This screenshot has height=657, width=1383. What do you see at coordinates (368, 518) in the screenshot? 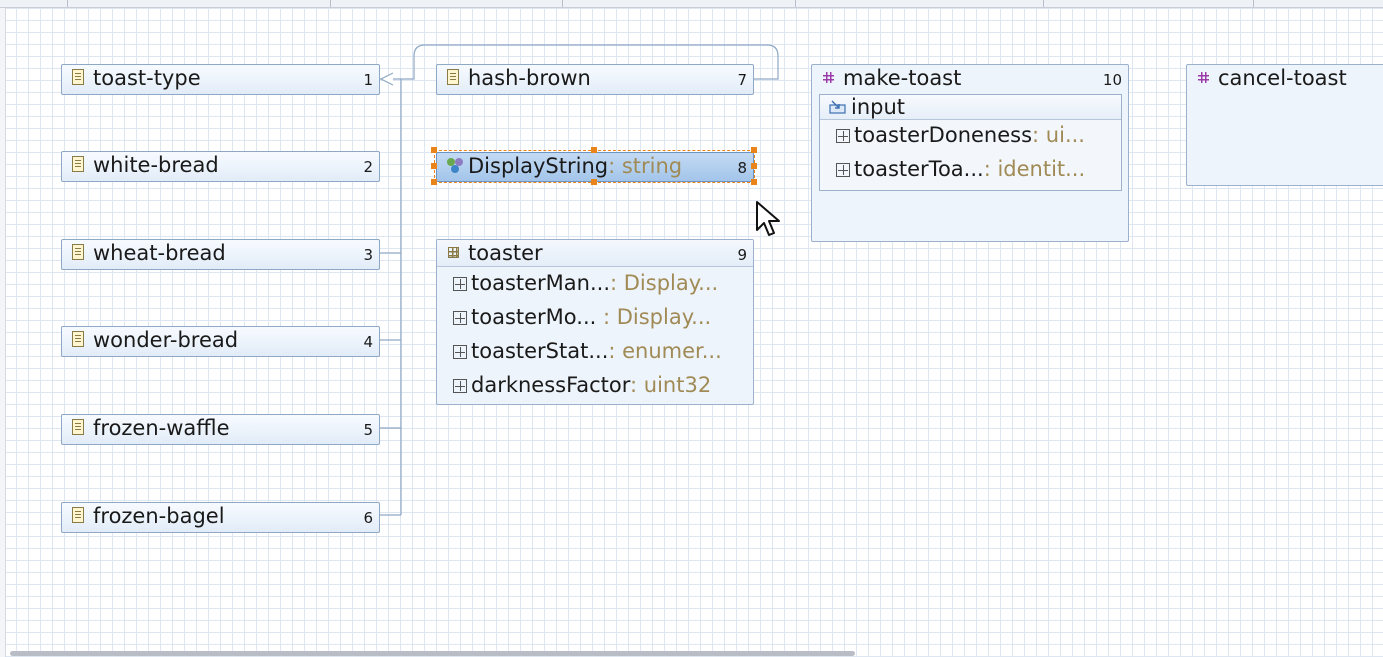
I see `node-number: 6` at bounding box center [368, 518].